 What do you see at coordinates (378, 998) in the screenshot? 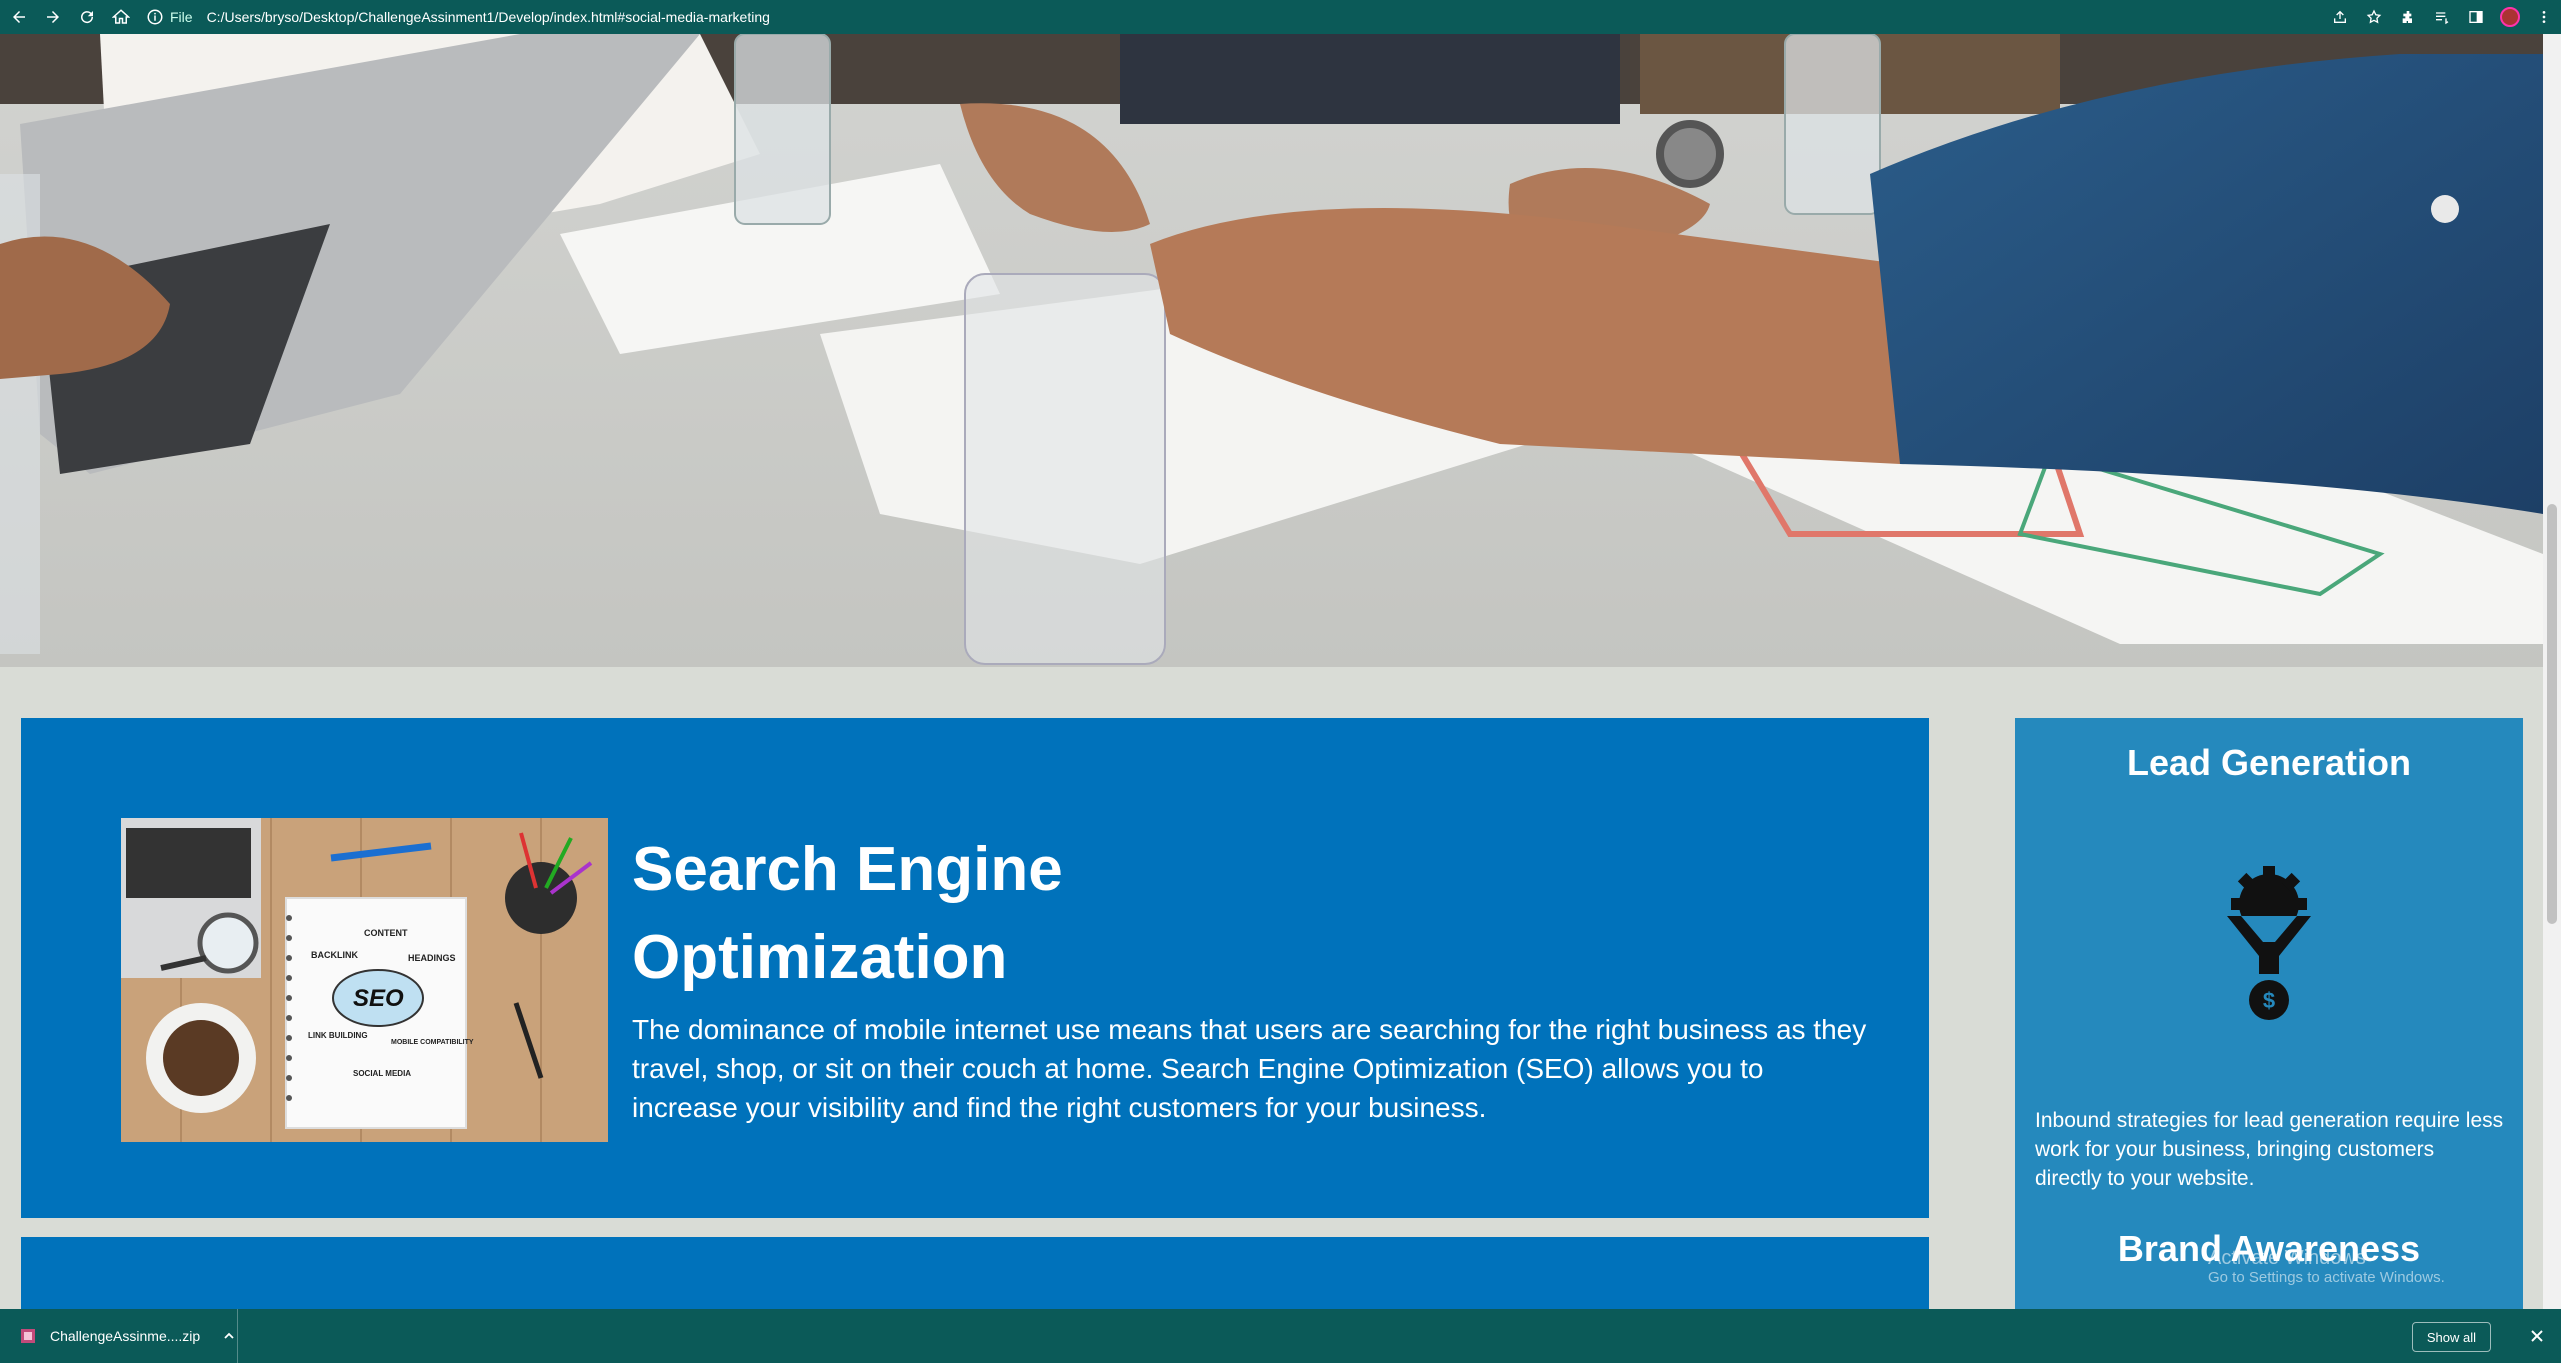
I see `seo-word-seo: SEO` at bounding box center [378, 998].